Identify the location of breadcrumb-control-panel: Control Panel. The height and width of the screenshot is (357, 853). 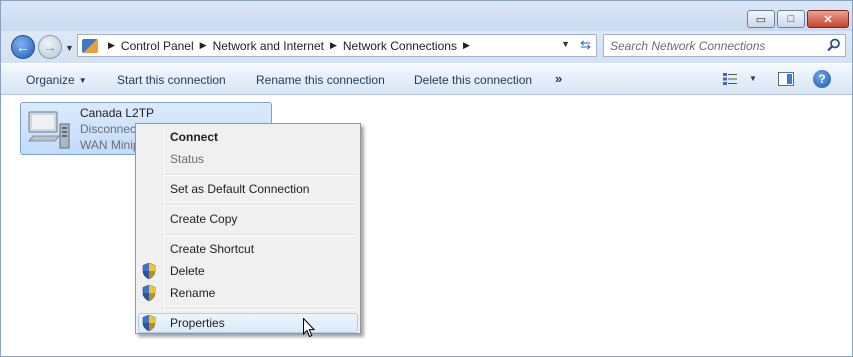
(157, 46).